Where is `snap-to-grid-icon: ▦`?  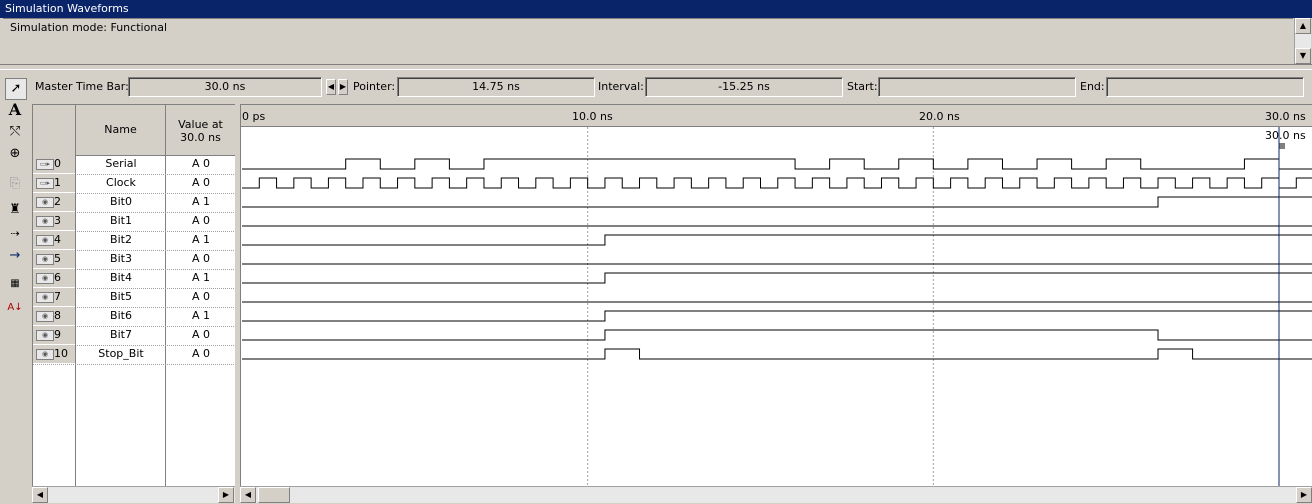 snap-to-grid-icon: ▦ is located at coordinates (15, 284).